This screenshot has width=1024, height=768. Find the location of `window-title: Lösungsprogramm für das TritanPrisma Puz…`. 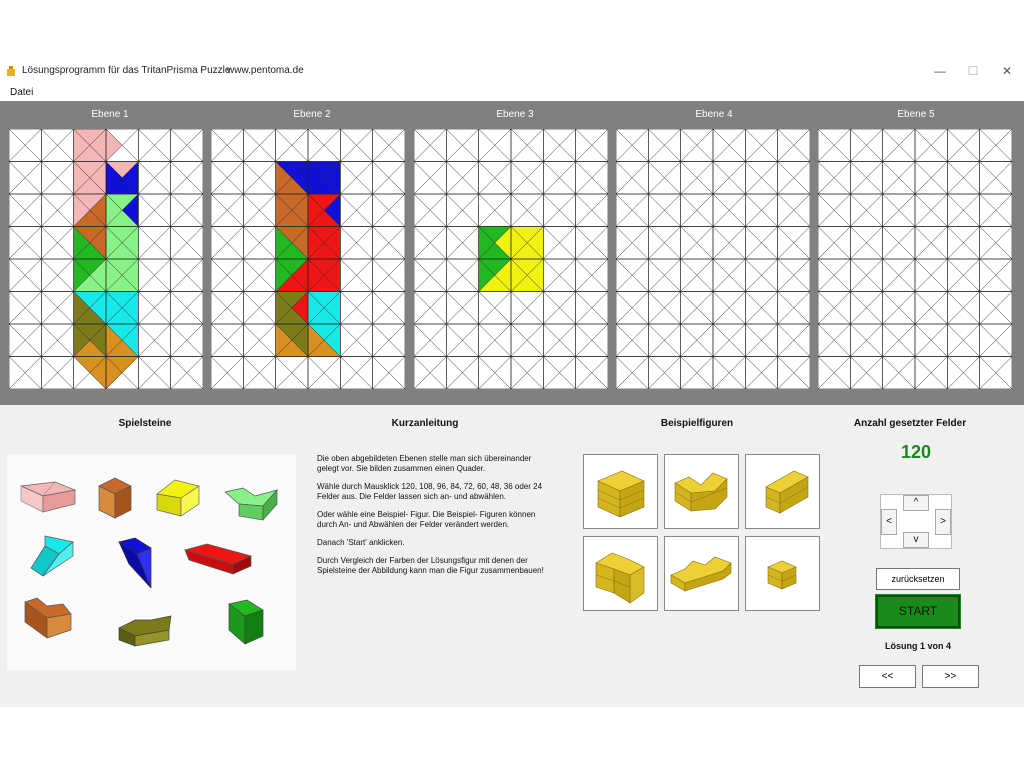

window-title: Lösungsprogramm für das TritanPrisma Puz… is located at coordinates (126, 70).